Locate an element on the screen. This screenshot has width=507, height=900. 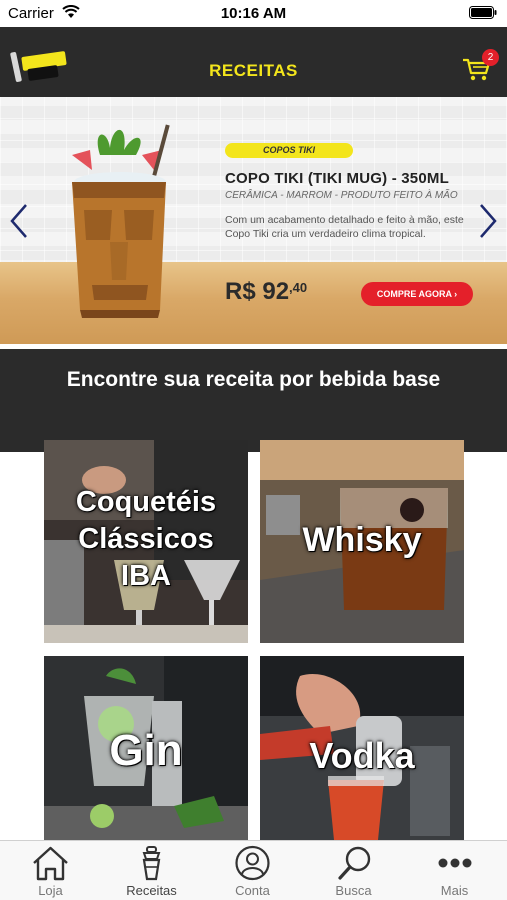
tab-receitas: Receitas is located at coordinates (151, 870).